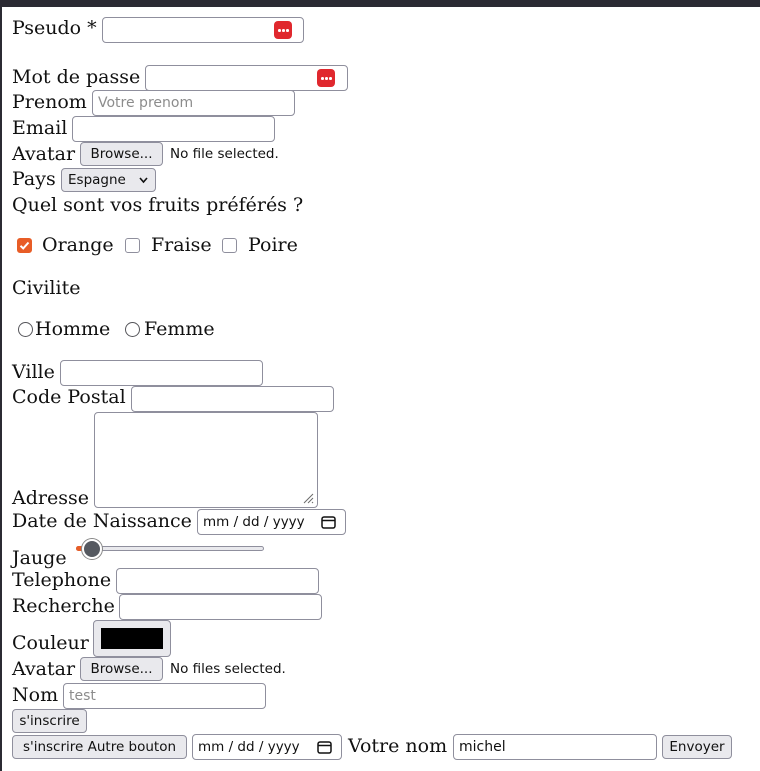 This screenshot has height=771, width=760. What do you see at coordinates (102, 521) in the screenshot?
I see `date-naissance-label: Date de Naissance` at bounding box center [102, 521].